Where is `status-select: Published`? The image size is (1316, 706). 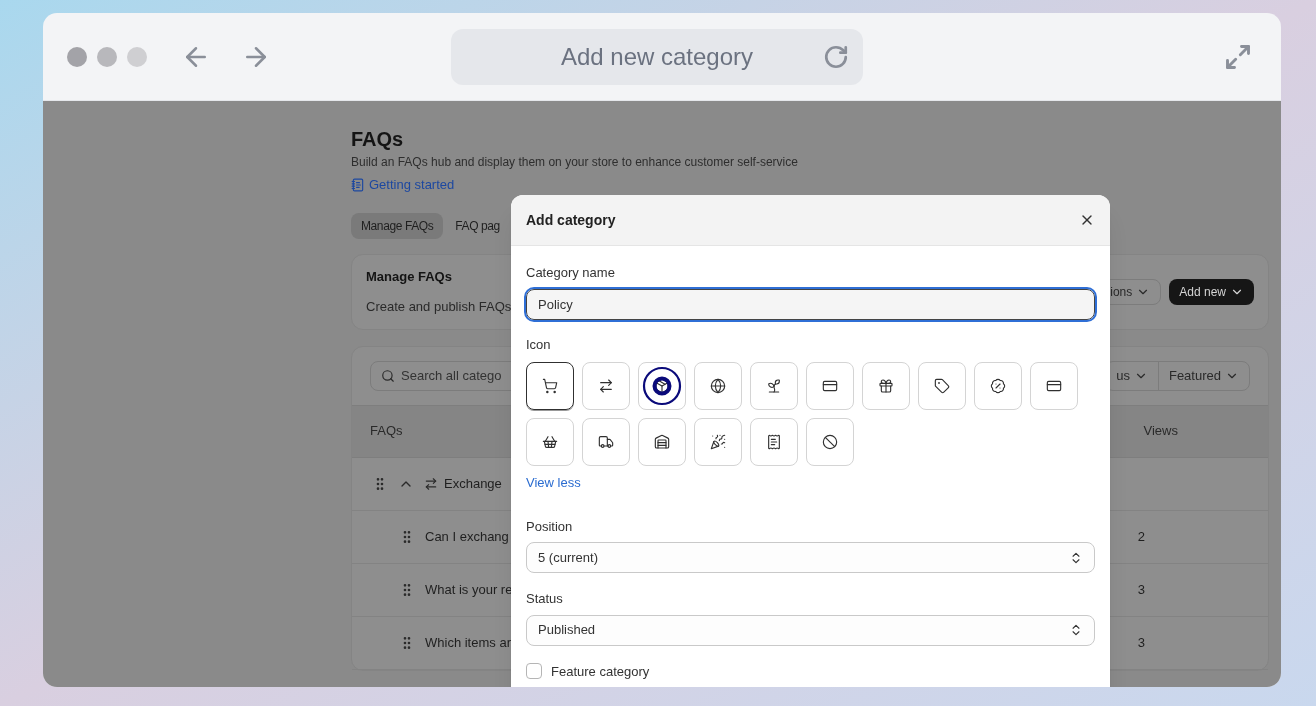 status-select: Published is located at coordinates (810, 630).